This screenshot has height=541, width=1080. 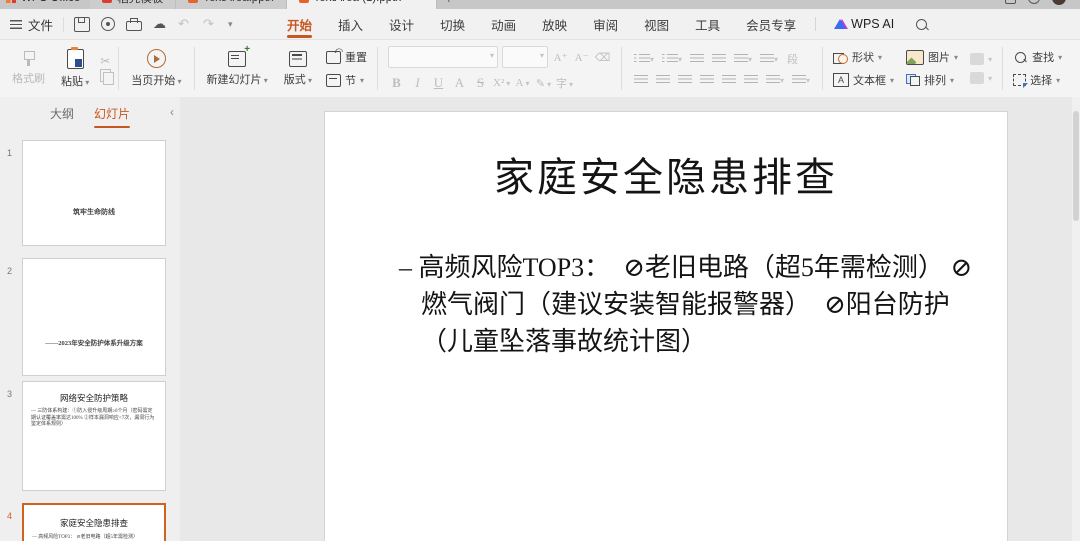 What do you see at coordinates (641, 80) in the screenshot?
I see `align-left-button` at bounding box center [641, 80].